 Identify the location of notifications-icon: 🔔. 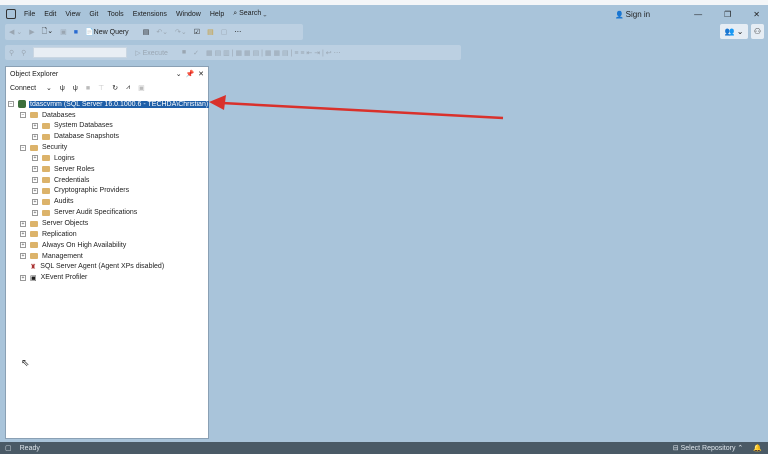
(757, 448).